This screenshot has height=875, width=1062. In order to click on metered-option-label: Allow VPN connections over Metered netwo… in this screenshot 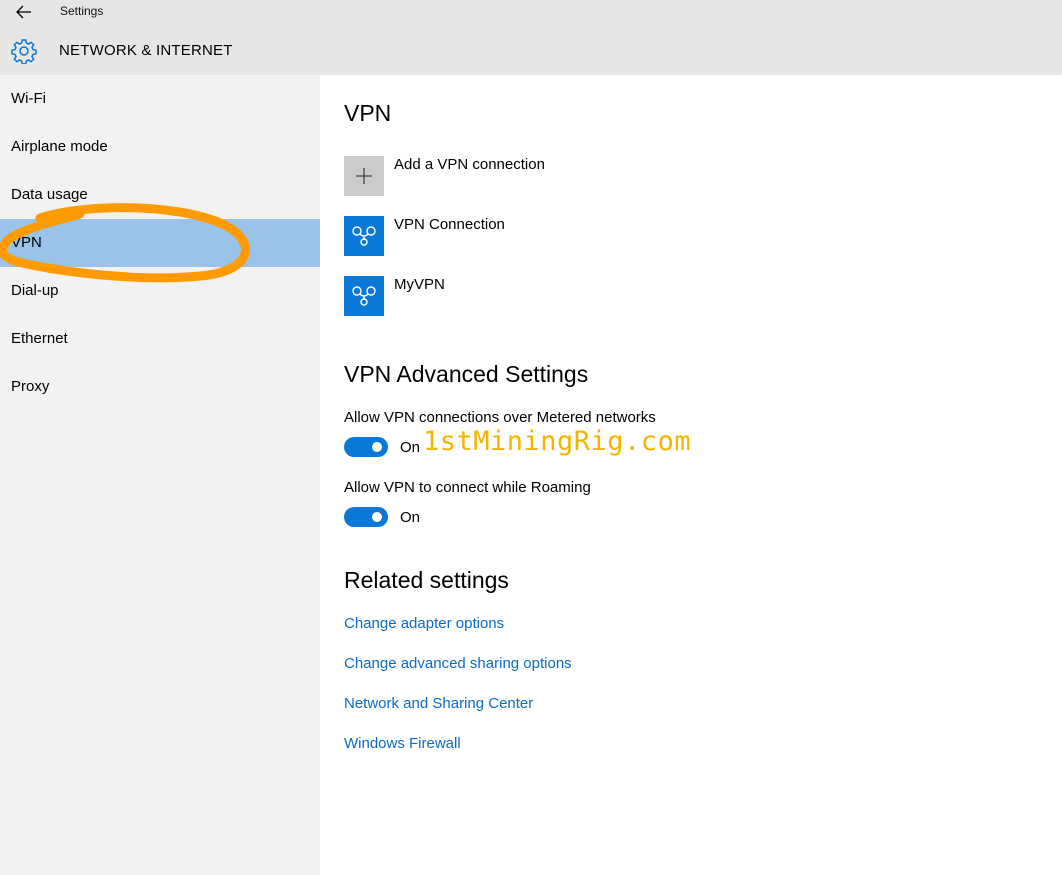, I will do `click(500, 417)`.